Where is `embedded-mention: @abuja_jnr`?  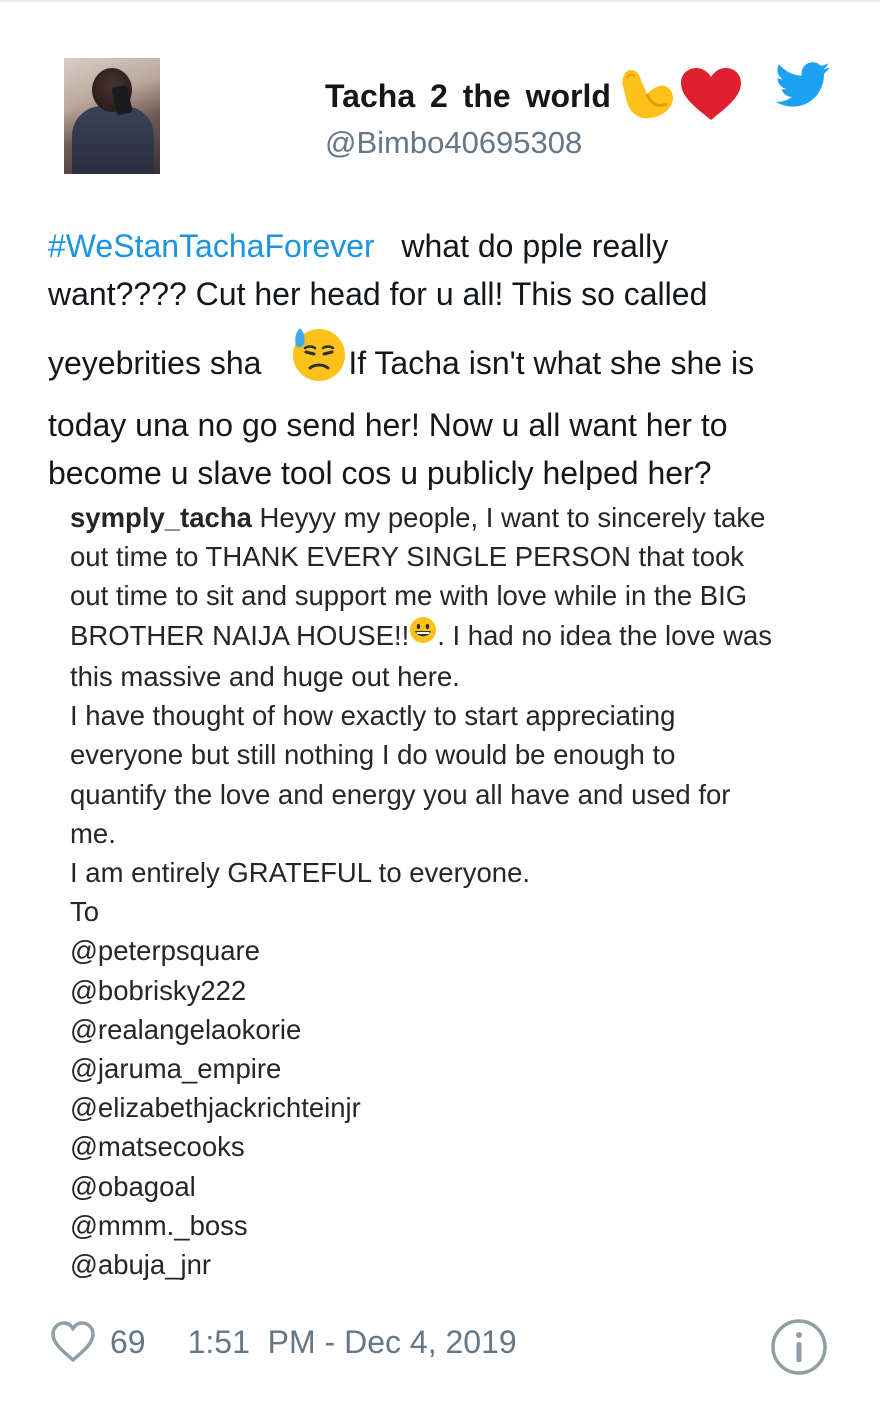
embedded-mention: @abuja_jnr is located at coordinates (141, 1264).